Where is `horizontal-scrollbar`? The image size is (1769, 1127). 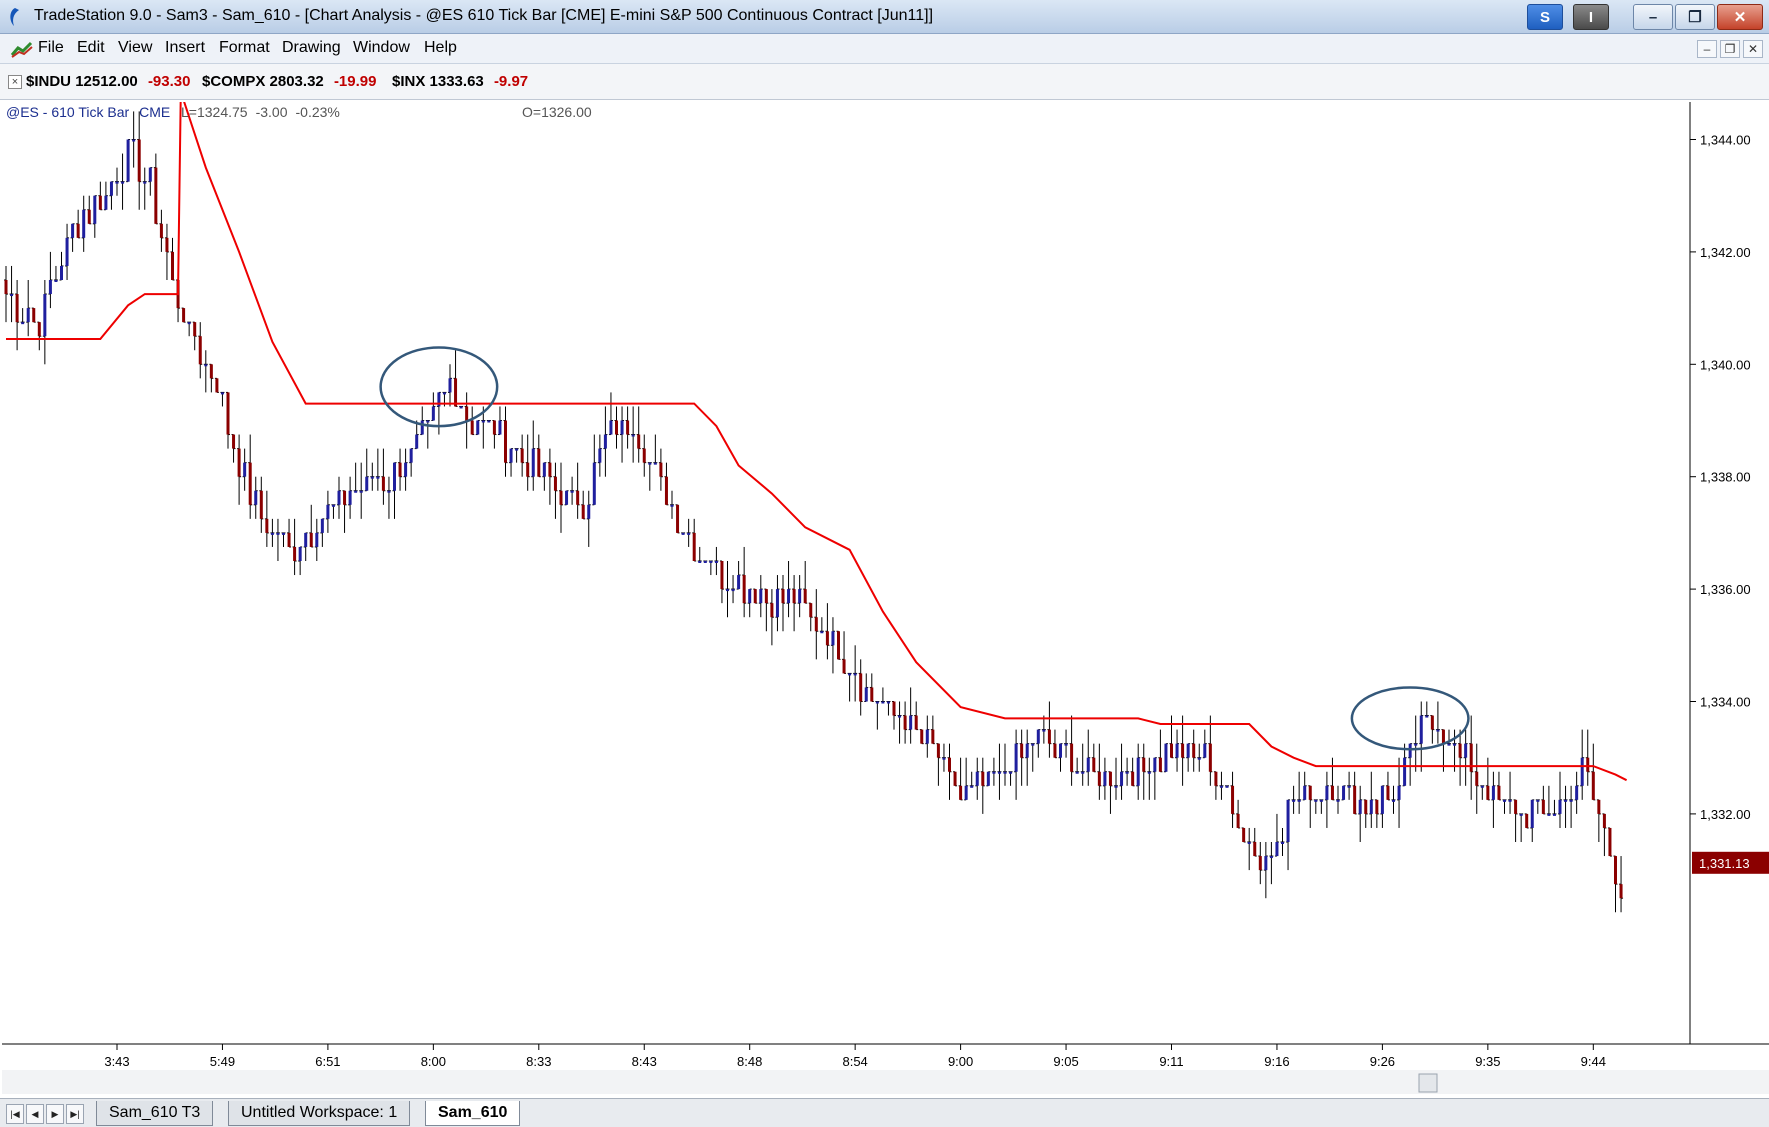
horizontal-scrollbar is located at coordinates (885, 1082).